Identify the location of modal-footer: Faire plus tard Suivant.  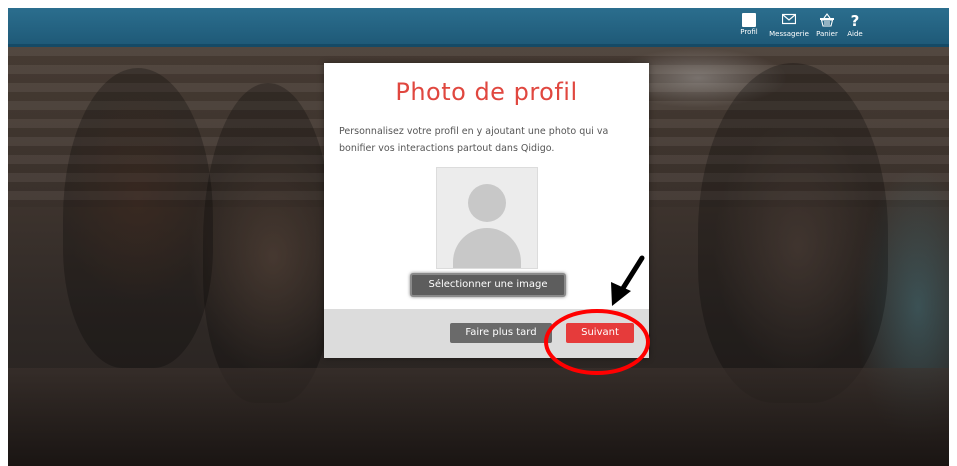
(486, 333).